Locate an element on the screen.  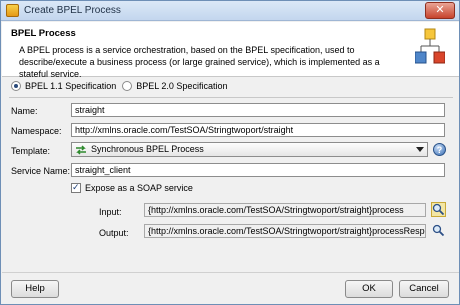
bpel-11-label: BPEL 1.1 Specification is located at coordinates (70, 86).